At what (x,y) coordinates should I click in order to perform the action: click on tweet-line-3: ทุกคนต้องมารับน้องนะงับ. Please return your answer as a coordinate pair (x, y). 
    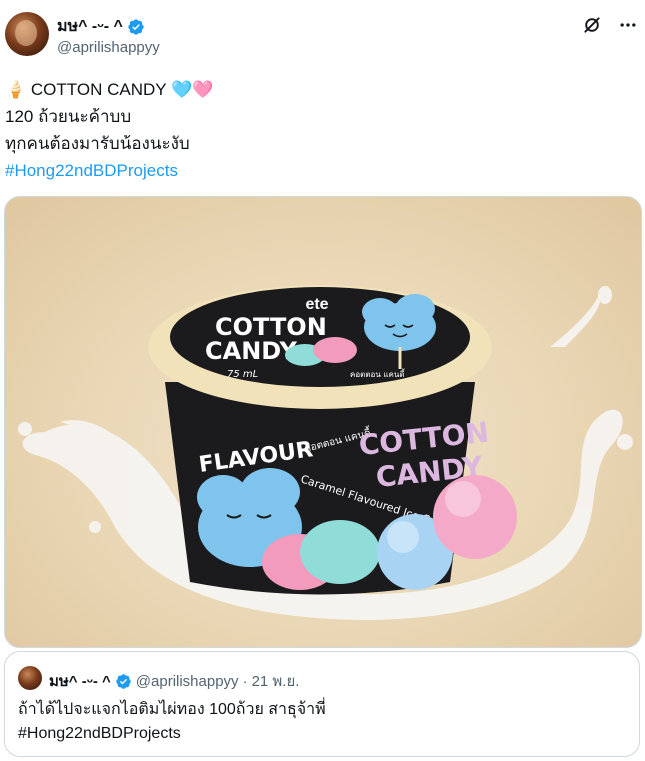
    Looking at the image, I should click on (97, 143).